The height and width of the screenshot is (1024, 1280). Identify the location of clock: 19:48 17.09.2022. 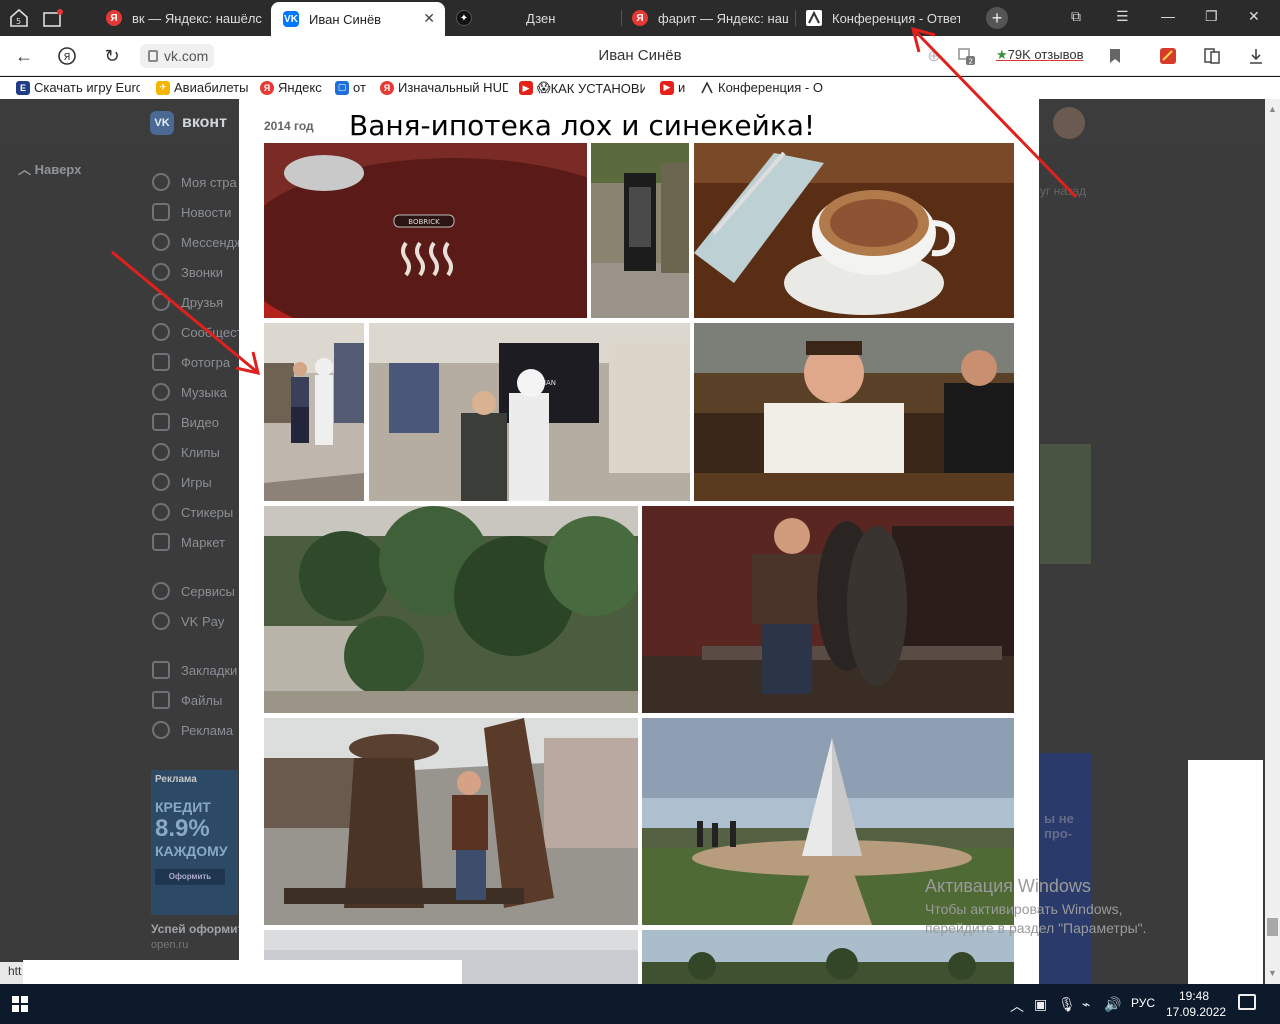
(1196, 1004).